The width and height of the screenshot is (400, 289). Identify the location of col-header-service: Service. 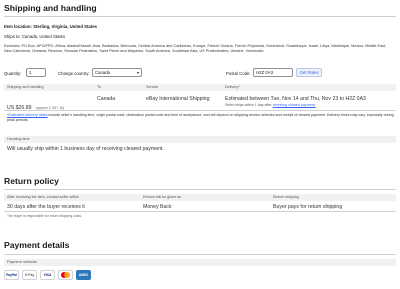
(152, 87).